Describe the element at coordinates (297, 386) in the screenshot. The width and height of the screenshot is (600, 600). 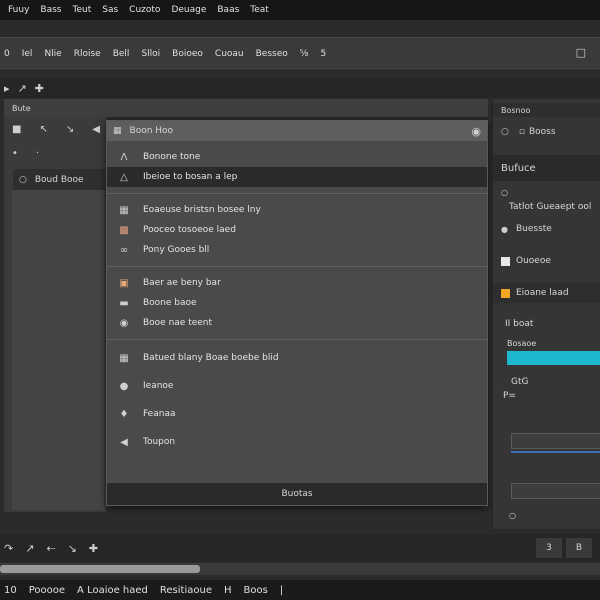
I see `menu-item: ● Ieanoe` at that location.